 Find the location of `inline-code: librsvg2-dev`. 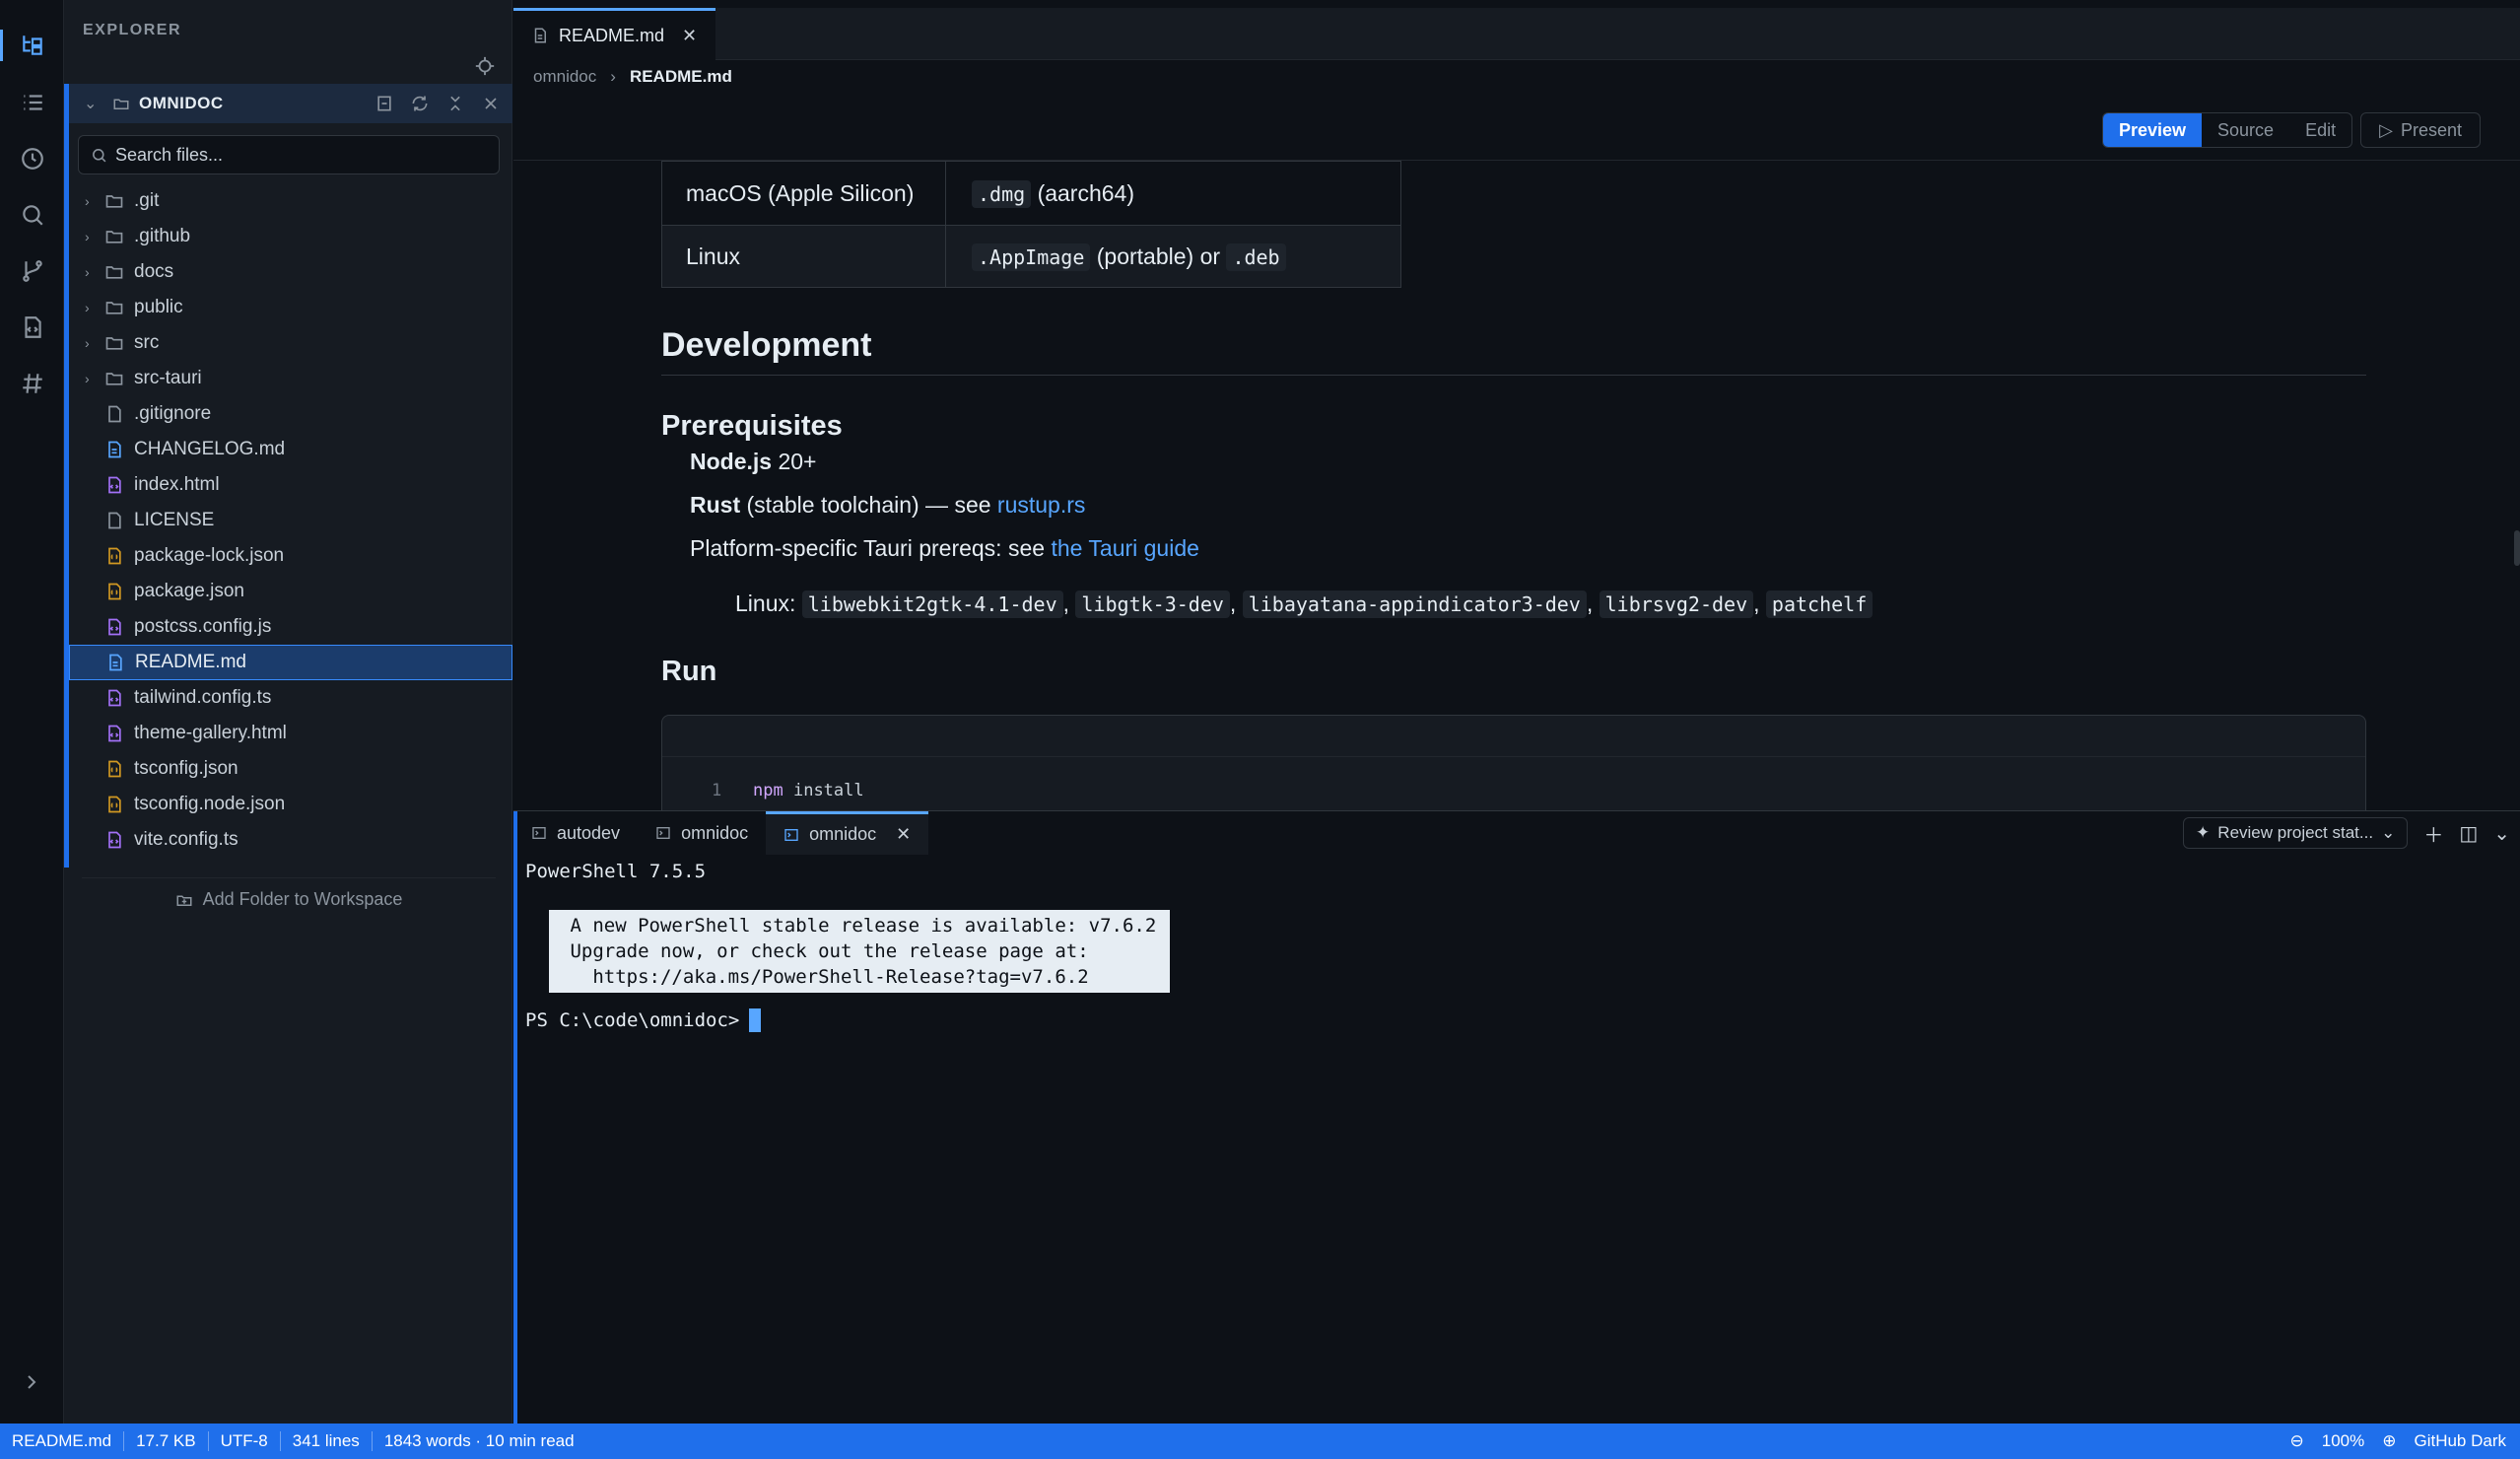

inline-code: librsvg2-dev is located at coordinates (1676, 604).